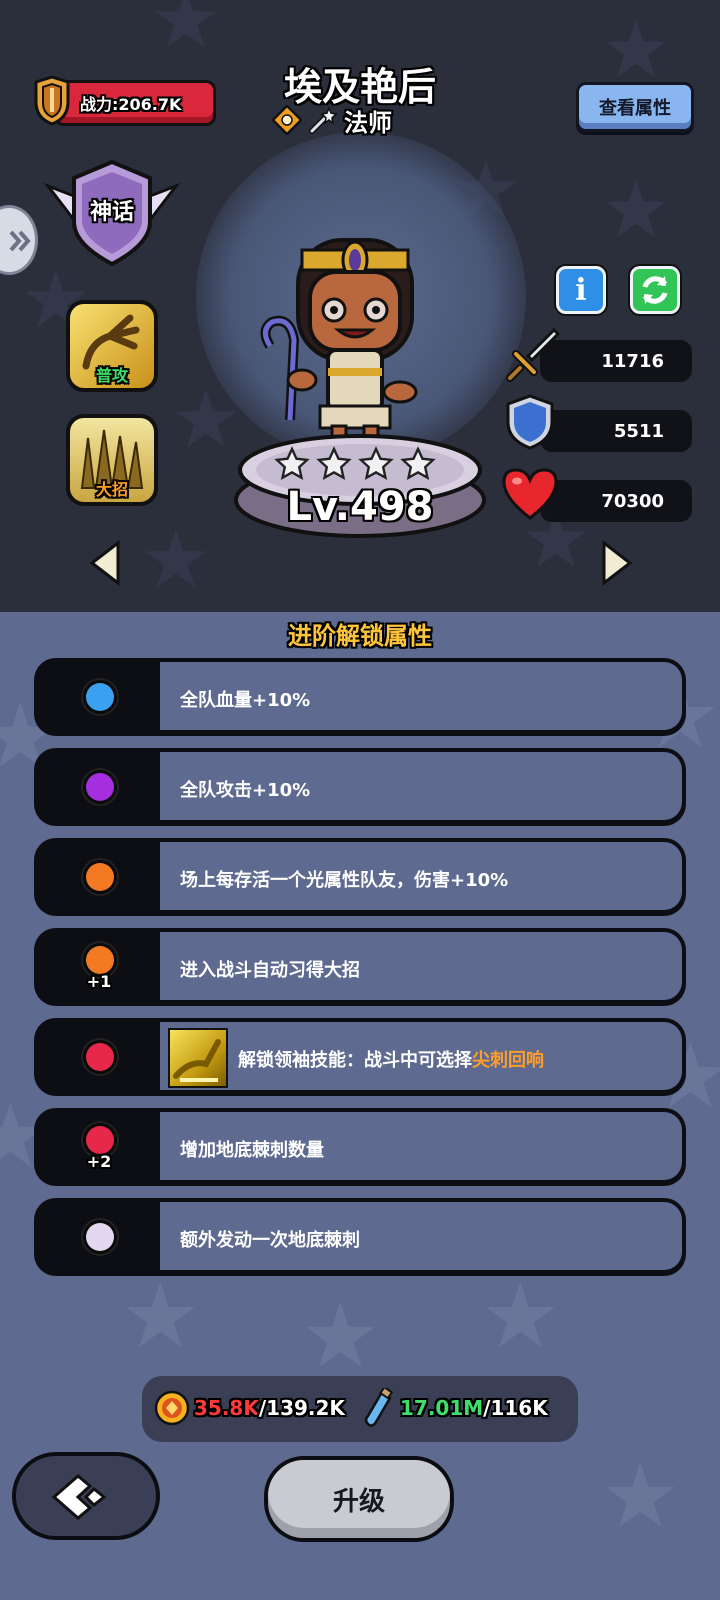 The image size is (720, 1600). I want to click on gold-cost: 35.8K/139.2K, so click(269, 1408).